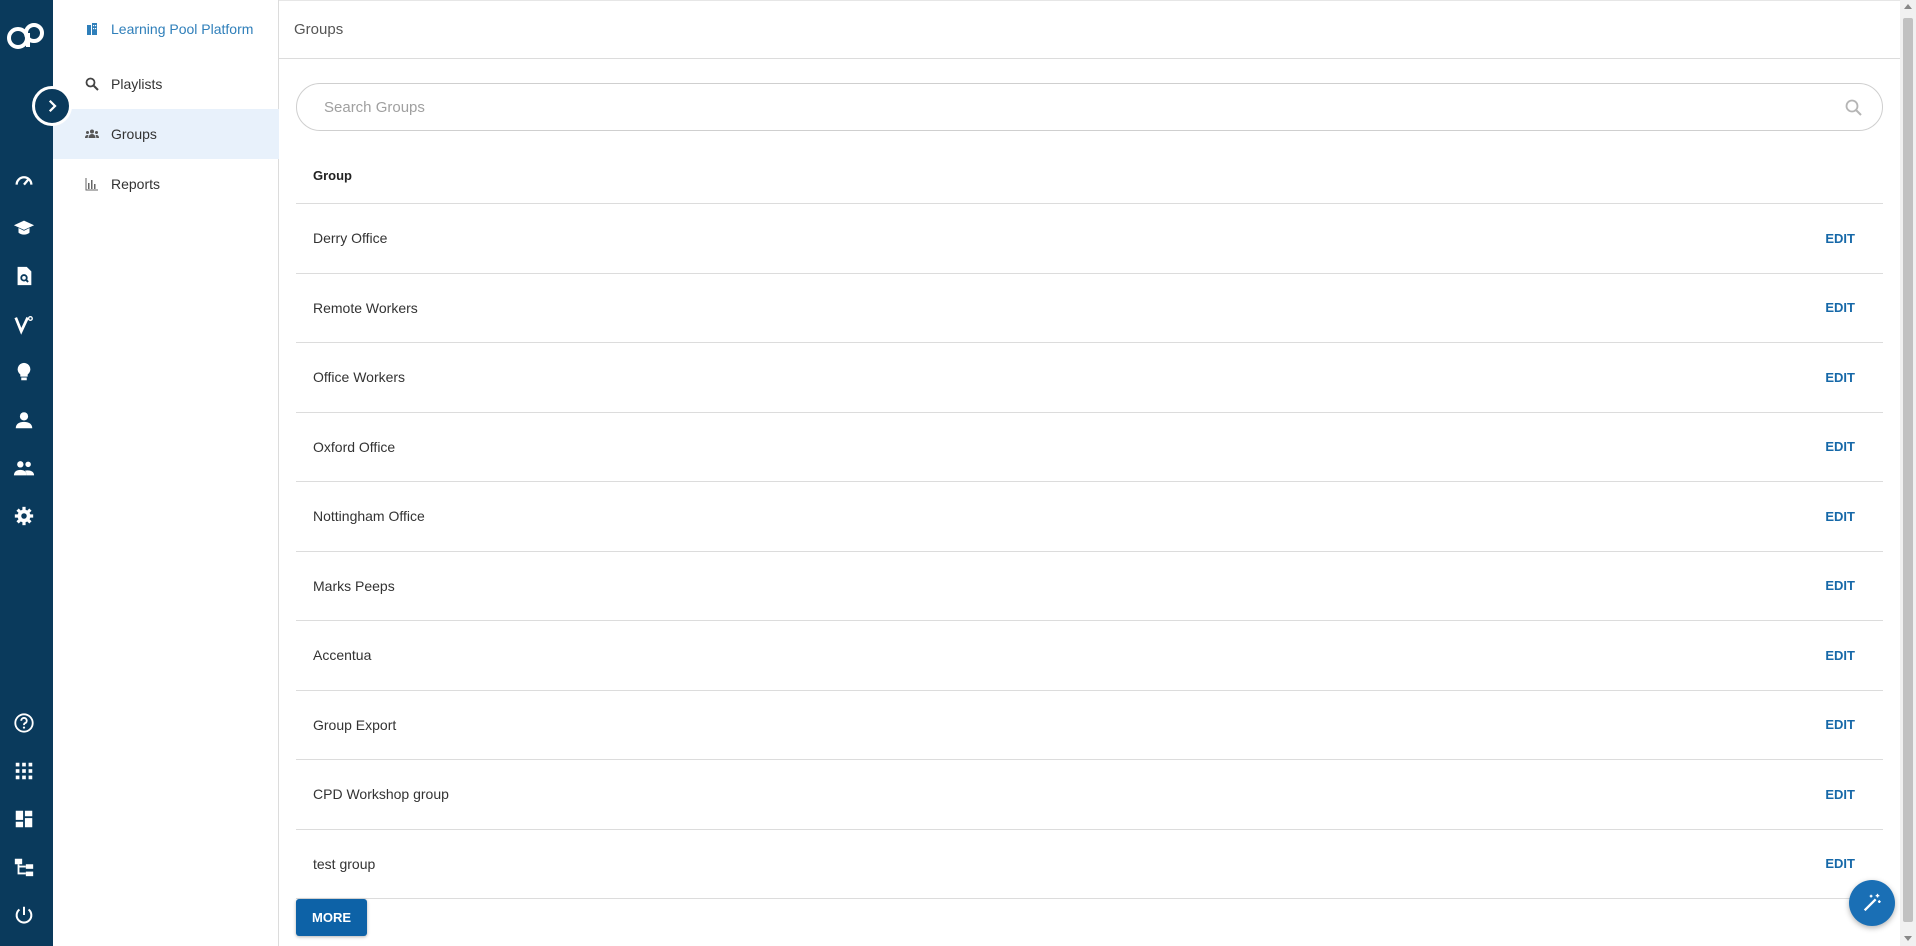 The height and width of the screenshot is (946, 1916). I want to click on user-icon, so click(24, 420).